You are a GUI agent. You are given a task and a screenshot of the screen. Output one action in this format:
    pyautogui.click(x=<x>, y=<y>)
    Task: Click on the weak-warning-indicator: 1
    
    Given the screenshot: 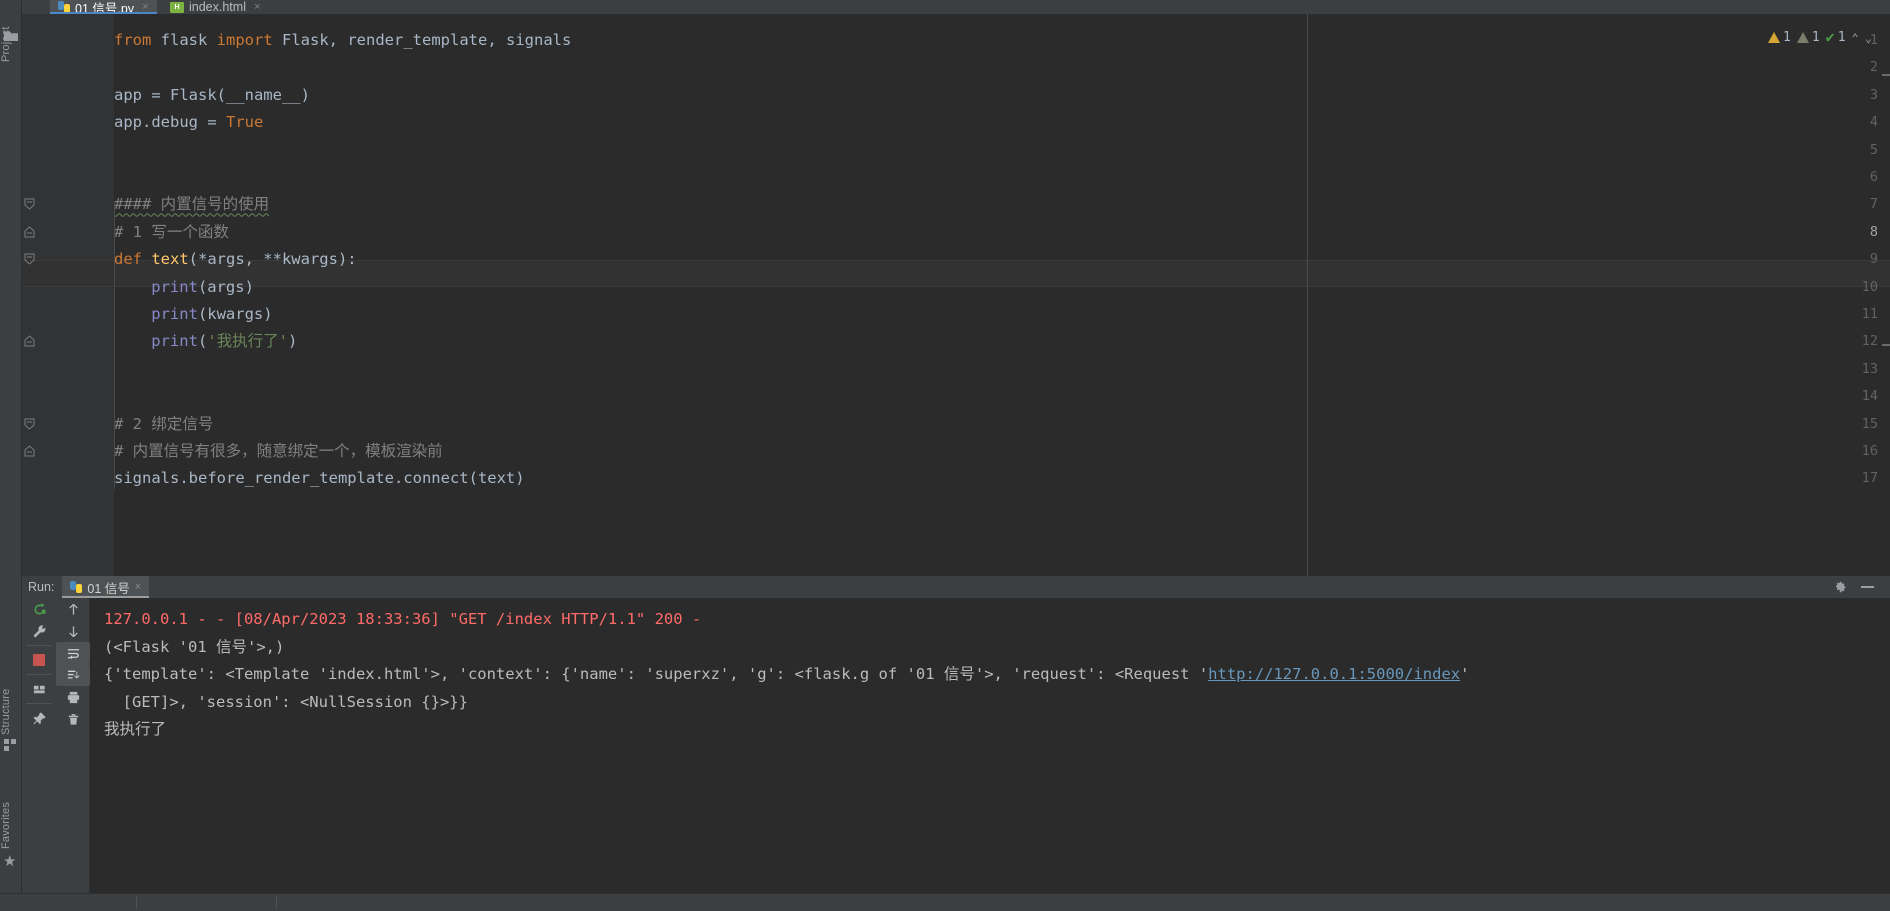 What is the action you would take?
    pyautogui.click(x=1808, y=37)
    